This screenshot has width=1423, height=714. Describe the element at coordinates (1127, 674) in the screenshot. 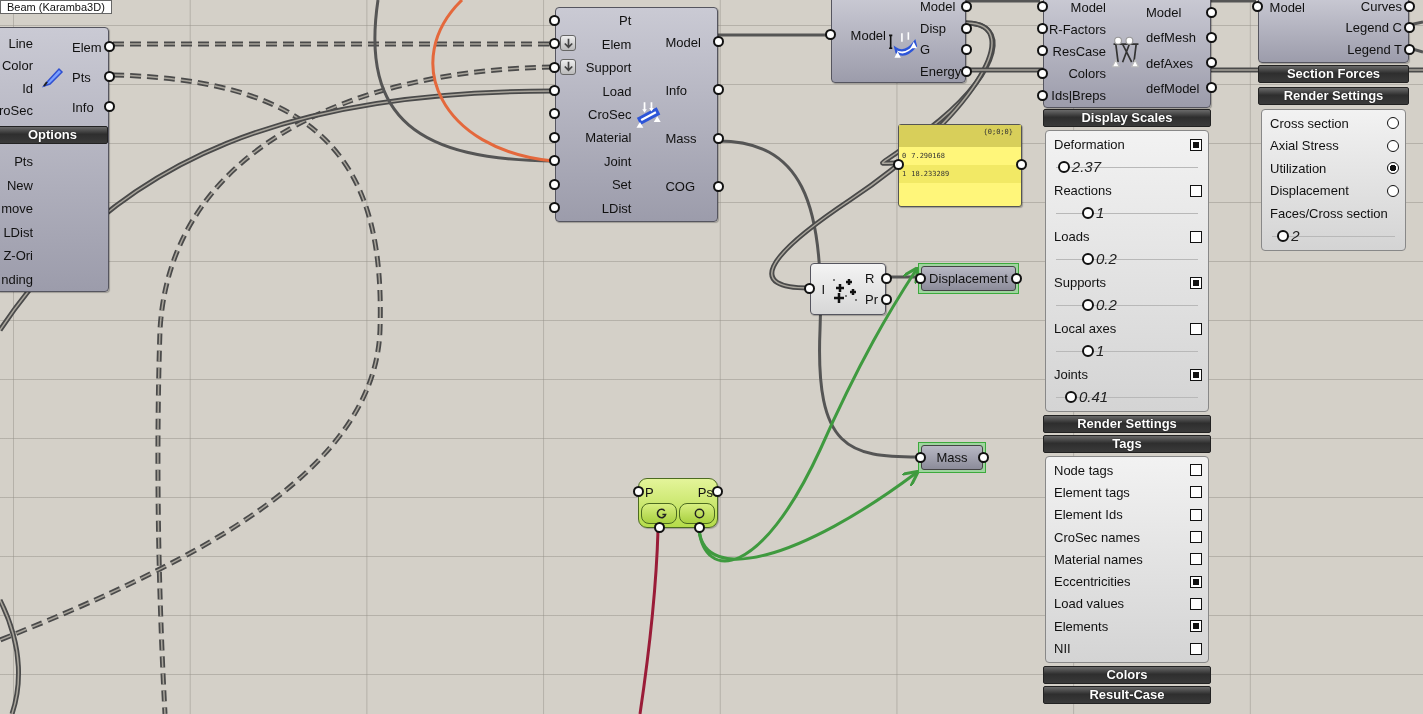

I see `section-header: Colors` at that location.